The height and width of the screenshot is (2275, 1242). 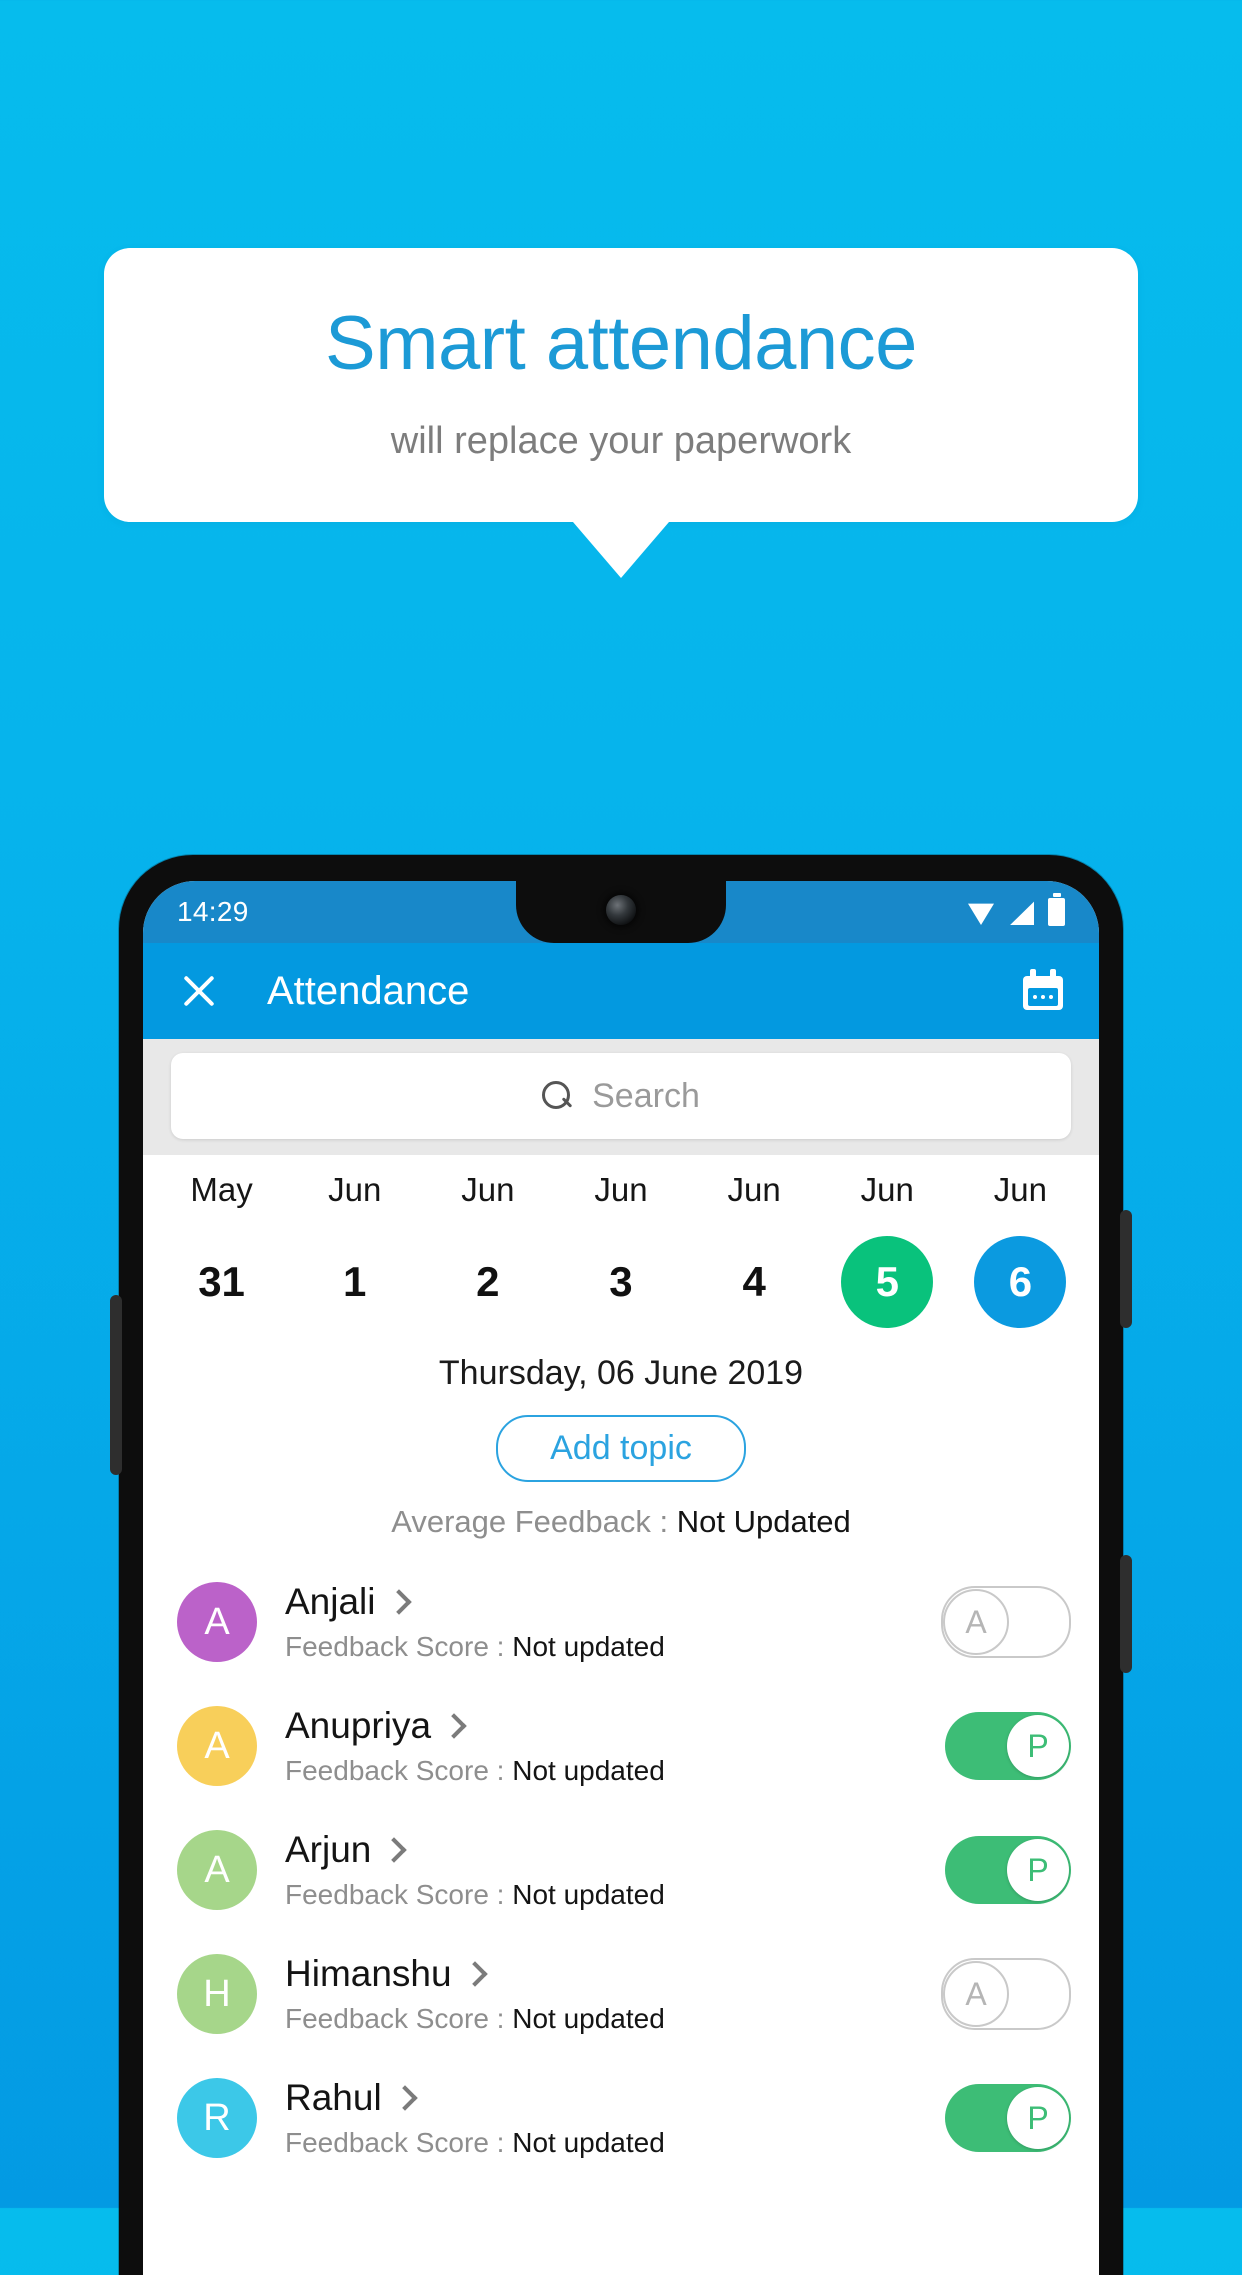 What do you see at coordinates (1126, 1614) in the screenshot?
I see `volume-button` at bounding box center [1126, 1614].